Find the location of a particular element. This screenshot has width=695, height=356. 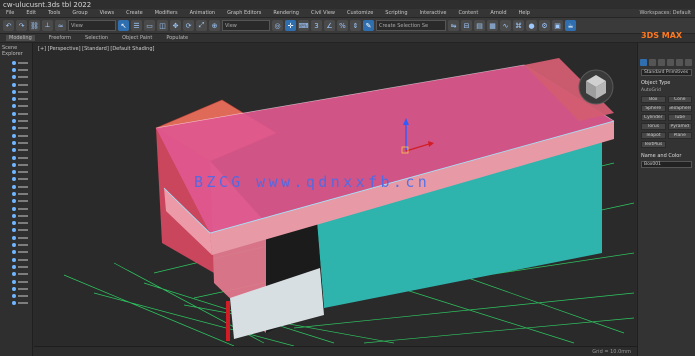

ribbon-tab-modeling: Modeling is located at coordinates (20, 38).